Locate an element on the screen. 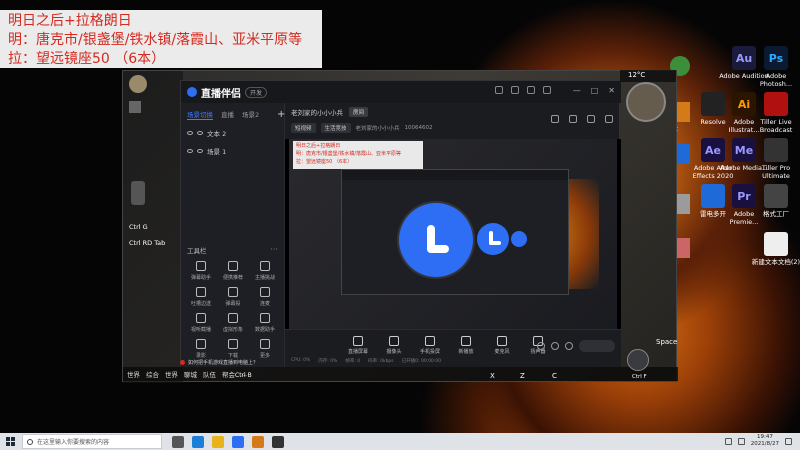 The width and height of the screenshot is (800, 450). tool-item: 连麦 is located at coordinates (265, 297).